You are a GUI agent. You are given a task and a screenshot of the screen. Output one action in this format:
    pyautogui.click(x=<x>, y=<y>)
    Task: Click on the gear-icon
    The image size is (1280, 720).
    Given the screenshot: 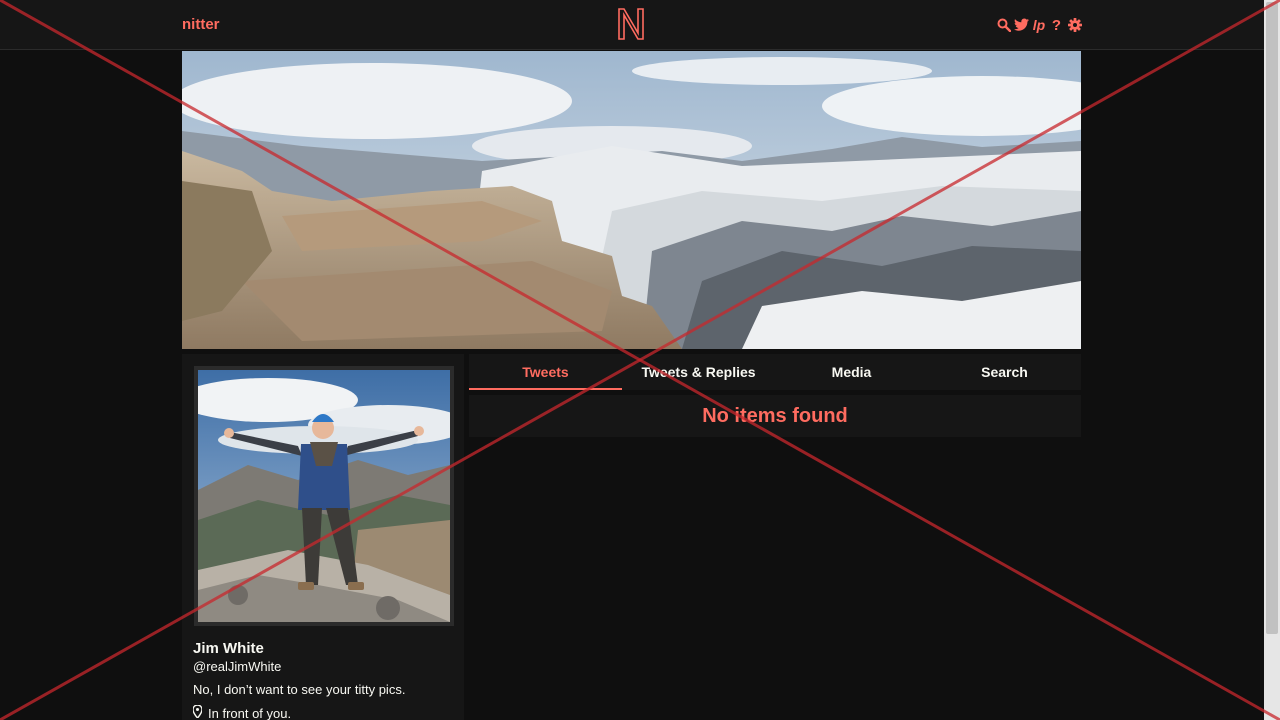 What is the action you would take?
    pyautogui.click(x=1074, y=25)
    